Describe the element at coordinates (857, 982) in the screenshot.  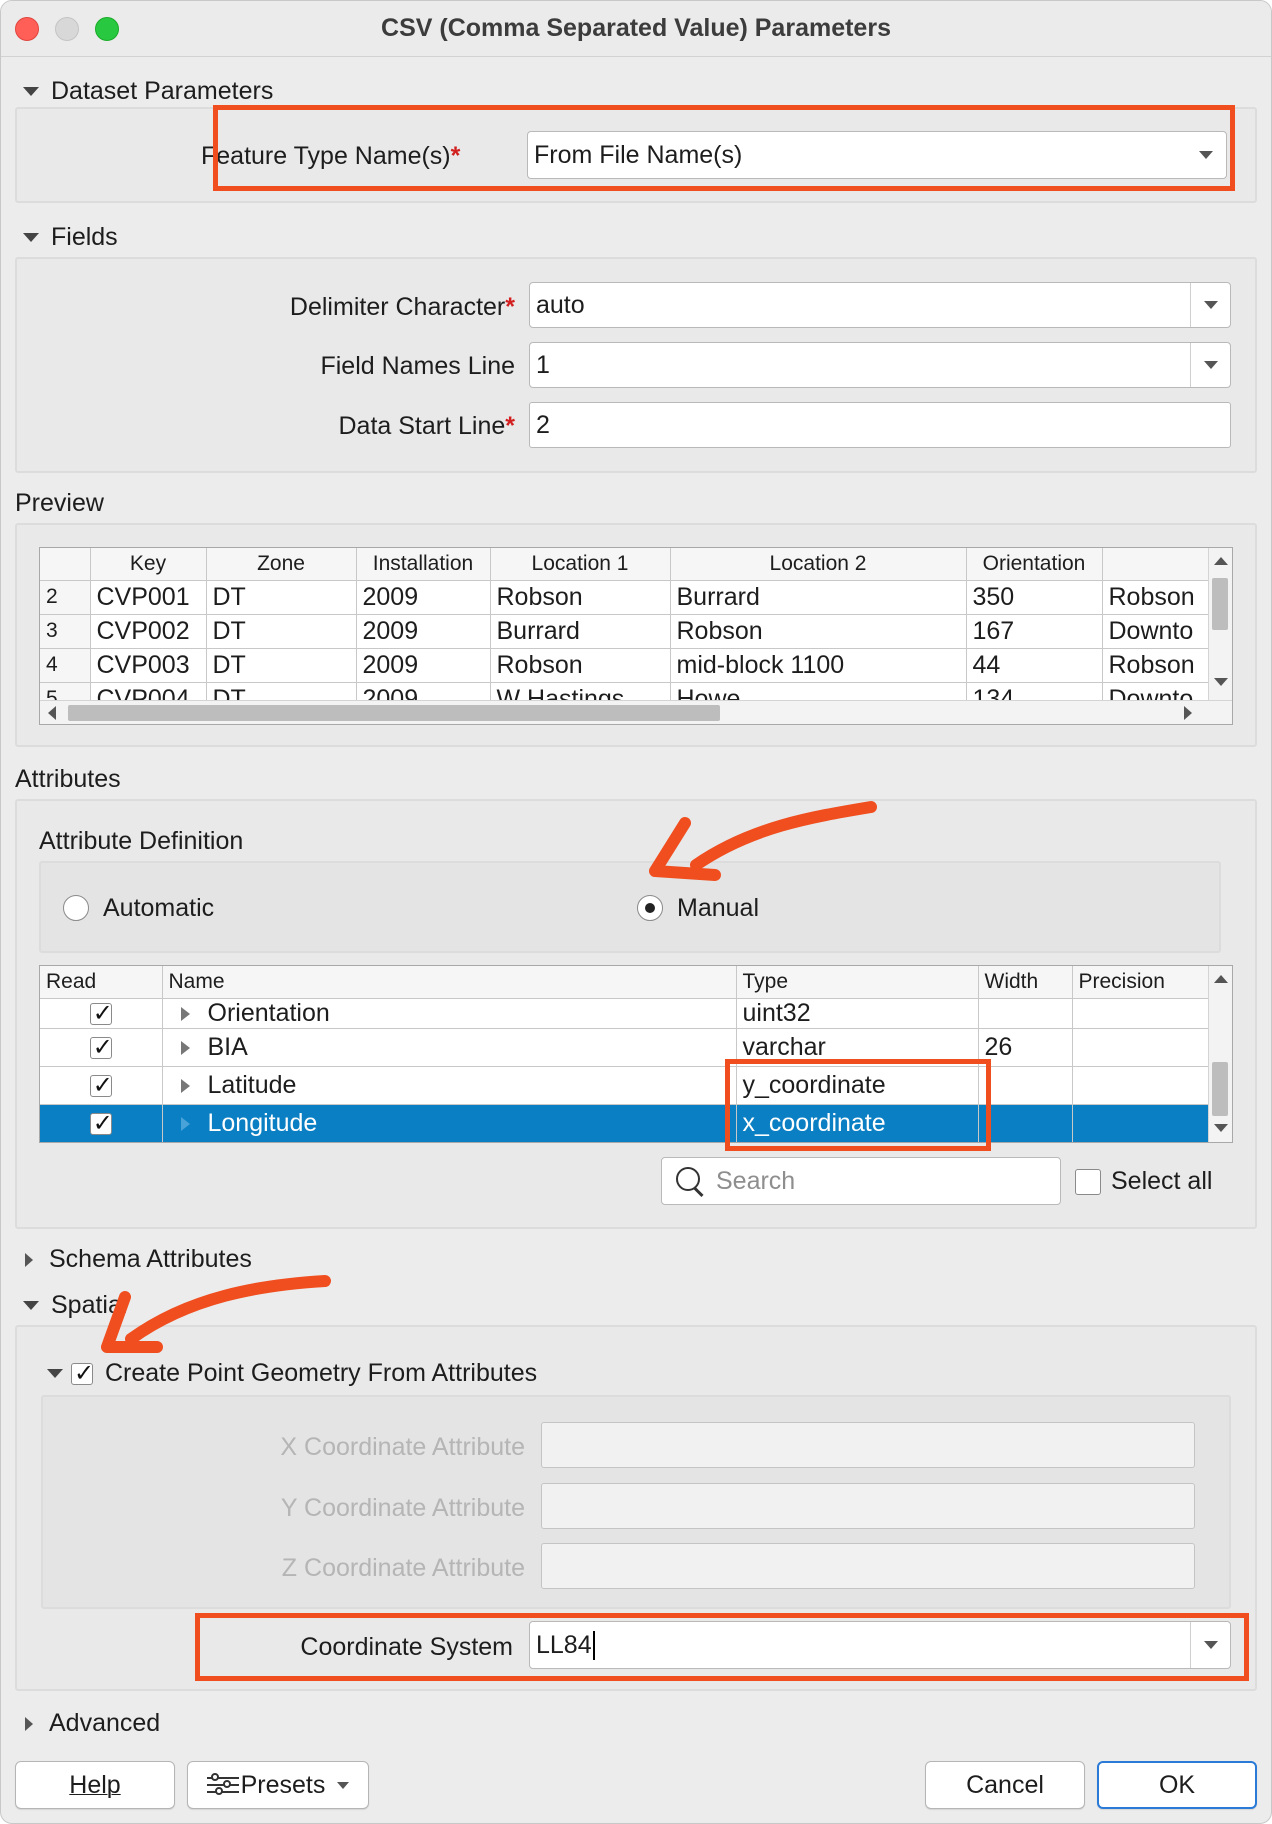
I see `attr-col-type: Type` at that location.